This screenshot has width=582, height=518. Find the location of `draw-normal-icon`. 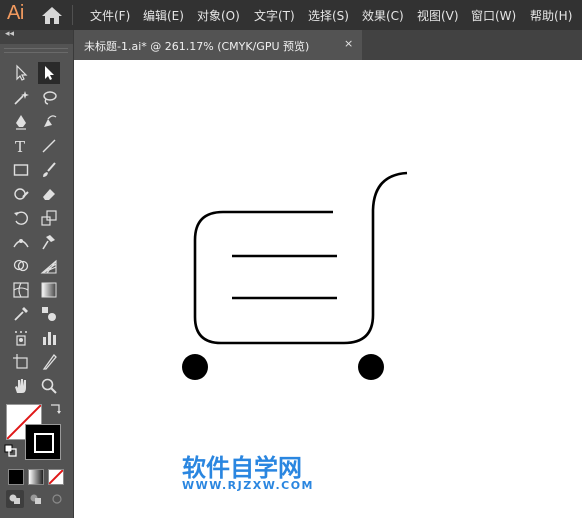

draw-normal-icon is located at coordinates (15, 499).